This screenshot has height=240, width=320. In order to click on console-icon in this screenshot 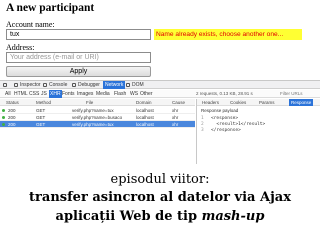, I will do `click(45, 85)`.